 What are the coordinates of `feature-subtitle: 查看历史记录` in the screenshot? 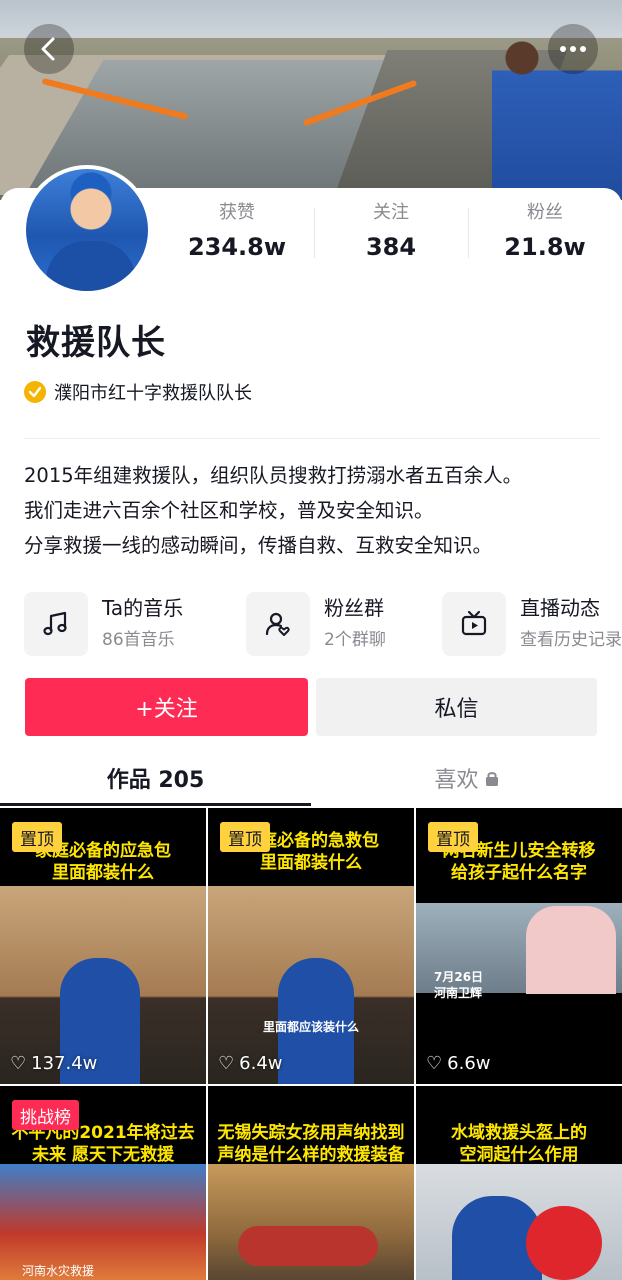 It's located at (571, 640).